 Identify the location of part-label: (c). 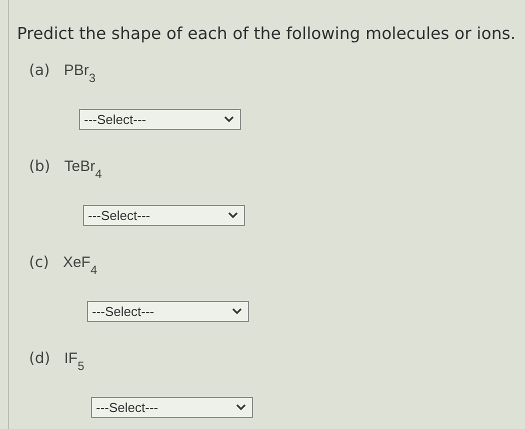
(39, 262).